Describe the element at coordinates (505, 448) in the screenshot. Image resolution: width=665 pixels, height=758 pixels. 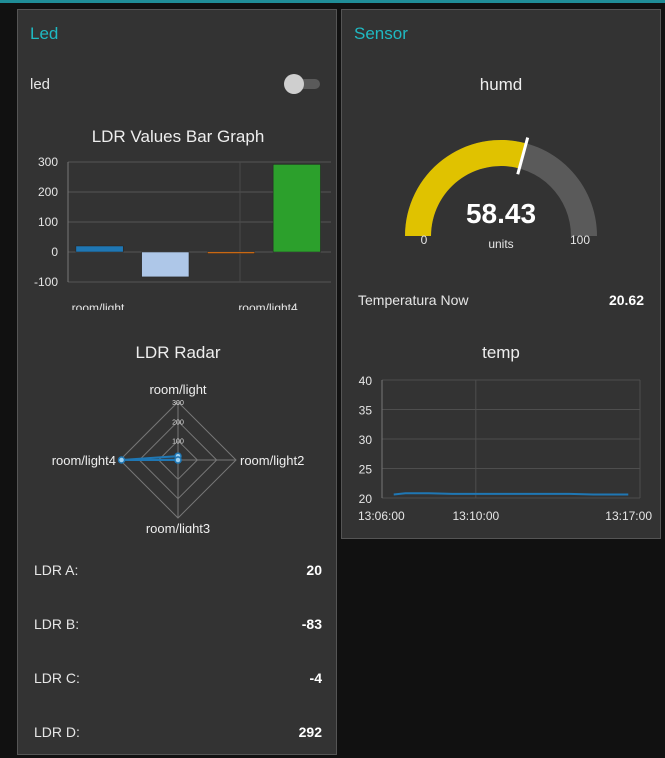
I see `temp-line-chart: 40 35 30 25 20 13:06:00 13:10:00 13:17:00` at that location.